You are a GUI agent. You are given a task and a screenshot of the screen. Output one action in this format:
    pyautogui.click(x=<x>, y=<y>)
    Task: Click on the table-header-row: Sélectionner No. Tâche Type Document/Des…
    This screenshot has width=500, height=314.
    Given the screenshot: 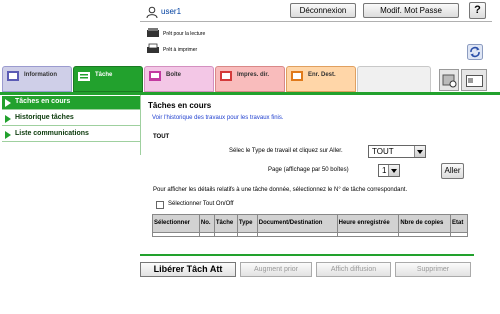 What is the action you would take?
    pyautogui.click(x=310, y=223)
    